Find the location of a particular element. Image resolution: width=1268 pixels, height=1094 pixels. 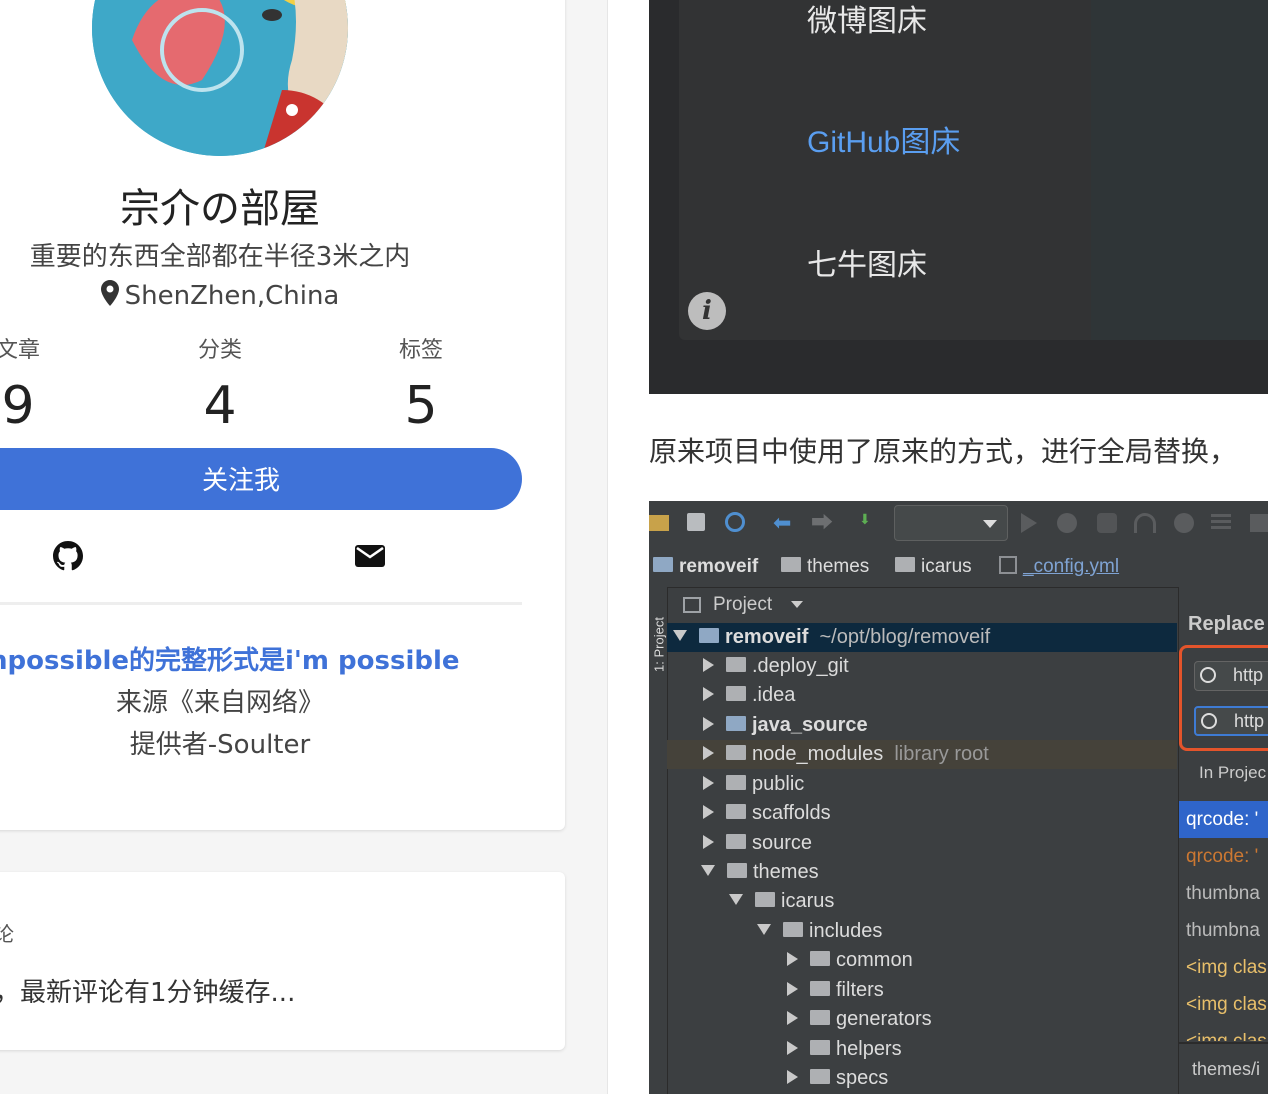

tree-item-common: common is located at coordinates (922, 960).